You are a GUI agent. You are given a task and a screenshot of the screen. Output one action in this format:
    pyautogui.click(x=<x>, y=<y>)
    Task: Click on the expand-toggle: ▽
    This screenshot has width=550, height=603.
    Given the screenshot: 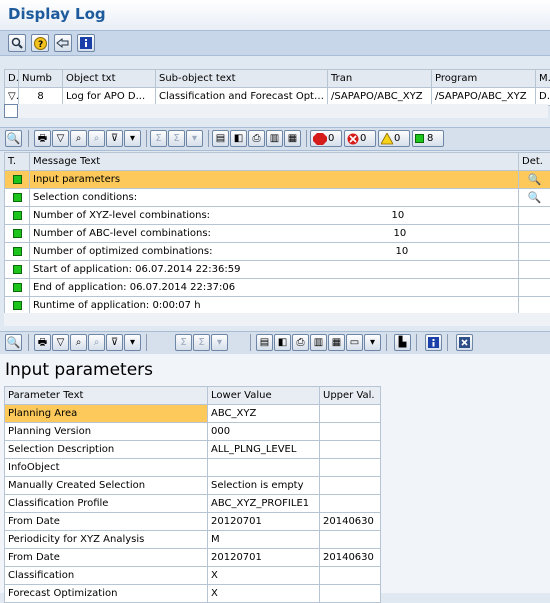 What is the action you would take?
    pyautogui.click(x=12, y=97)
    